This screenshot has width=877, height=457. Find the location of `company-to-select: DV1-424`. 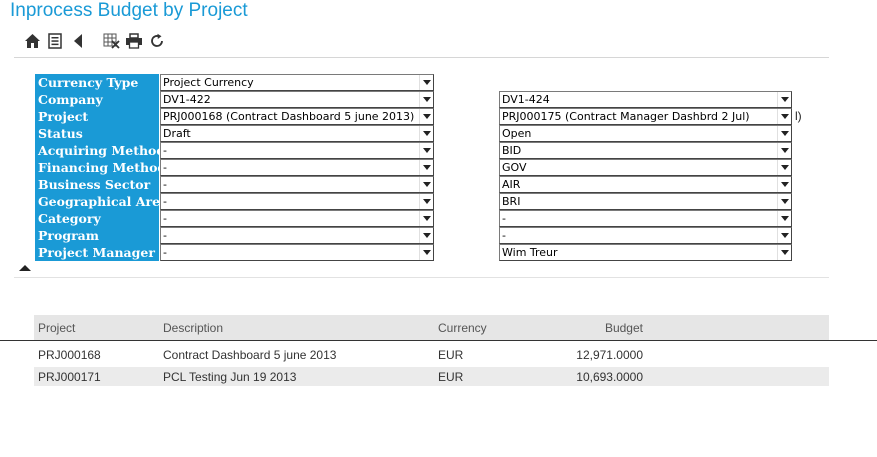

company-to-select: DV1-424 is located at coordinates (645, 99).